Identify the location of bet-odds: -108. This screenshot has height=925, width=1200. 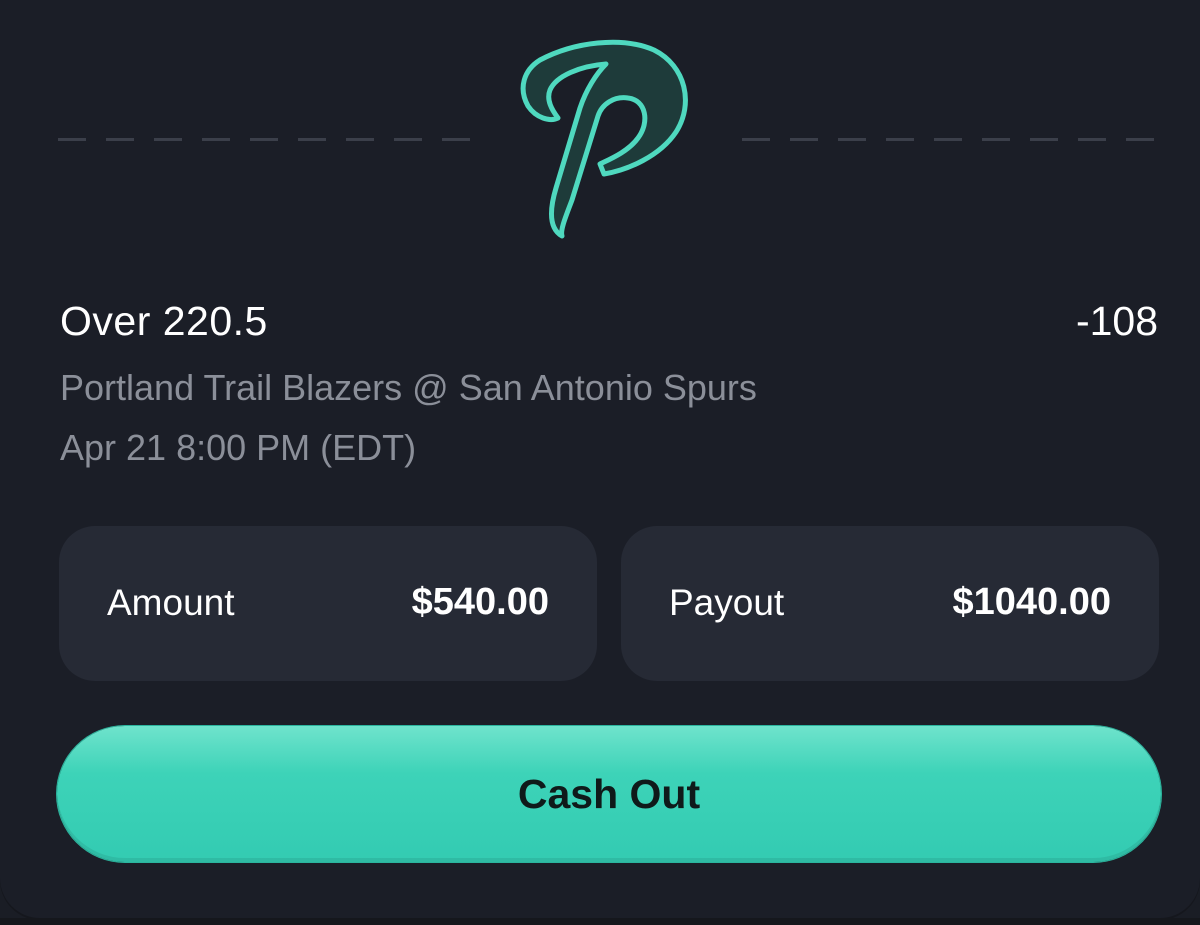
(1116, 321).